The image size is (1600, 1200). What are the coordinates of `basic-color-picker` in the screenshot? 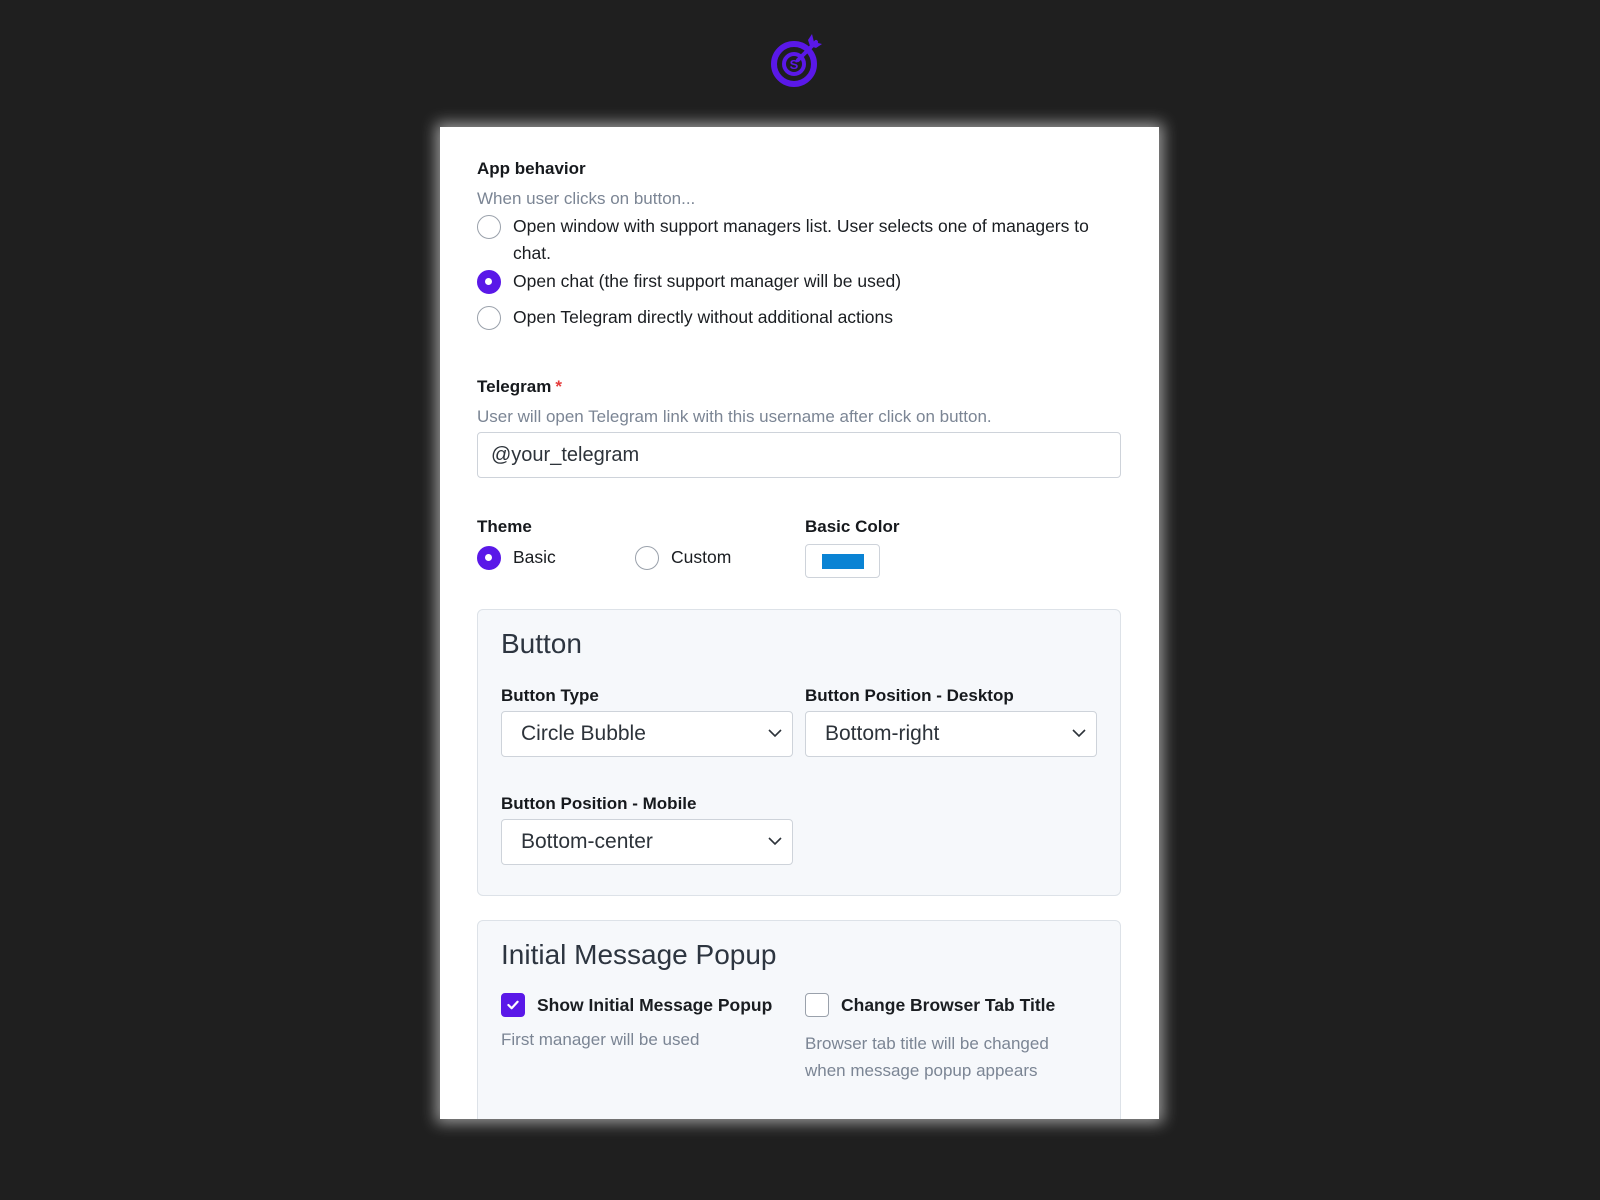 It's located at (842, 561).